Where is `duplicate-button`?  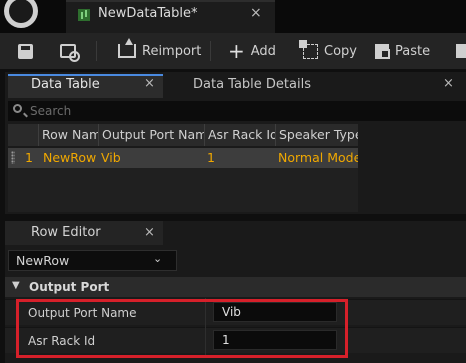 duplicate-button is located at coordinates (461, 51).